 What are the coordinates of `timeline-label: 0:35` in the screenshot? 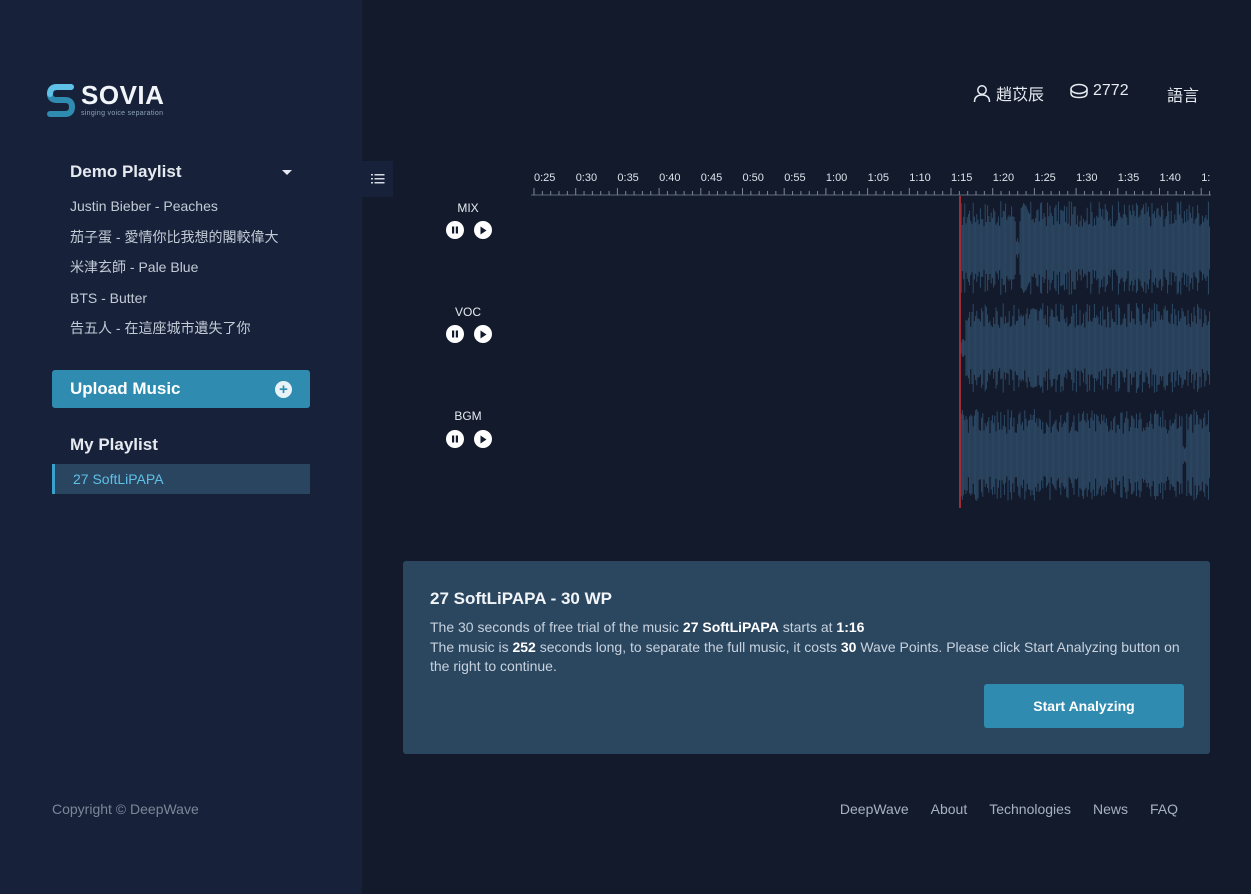 It's located at (628, 178).